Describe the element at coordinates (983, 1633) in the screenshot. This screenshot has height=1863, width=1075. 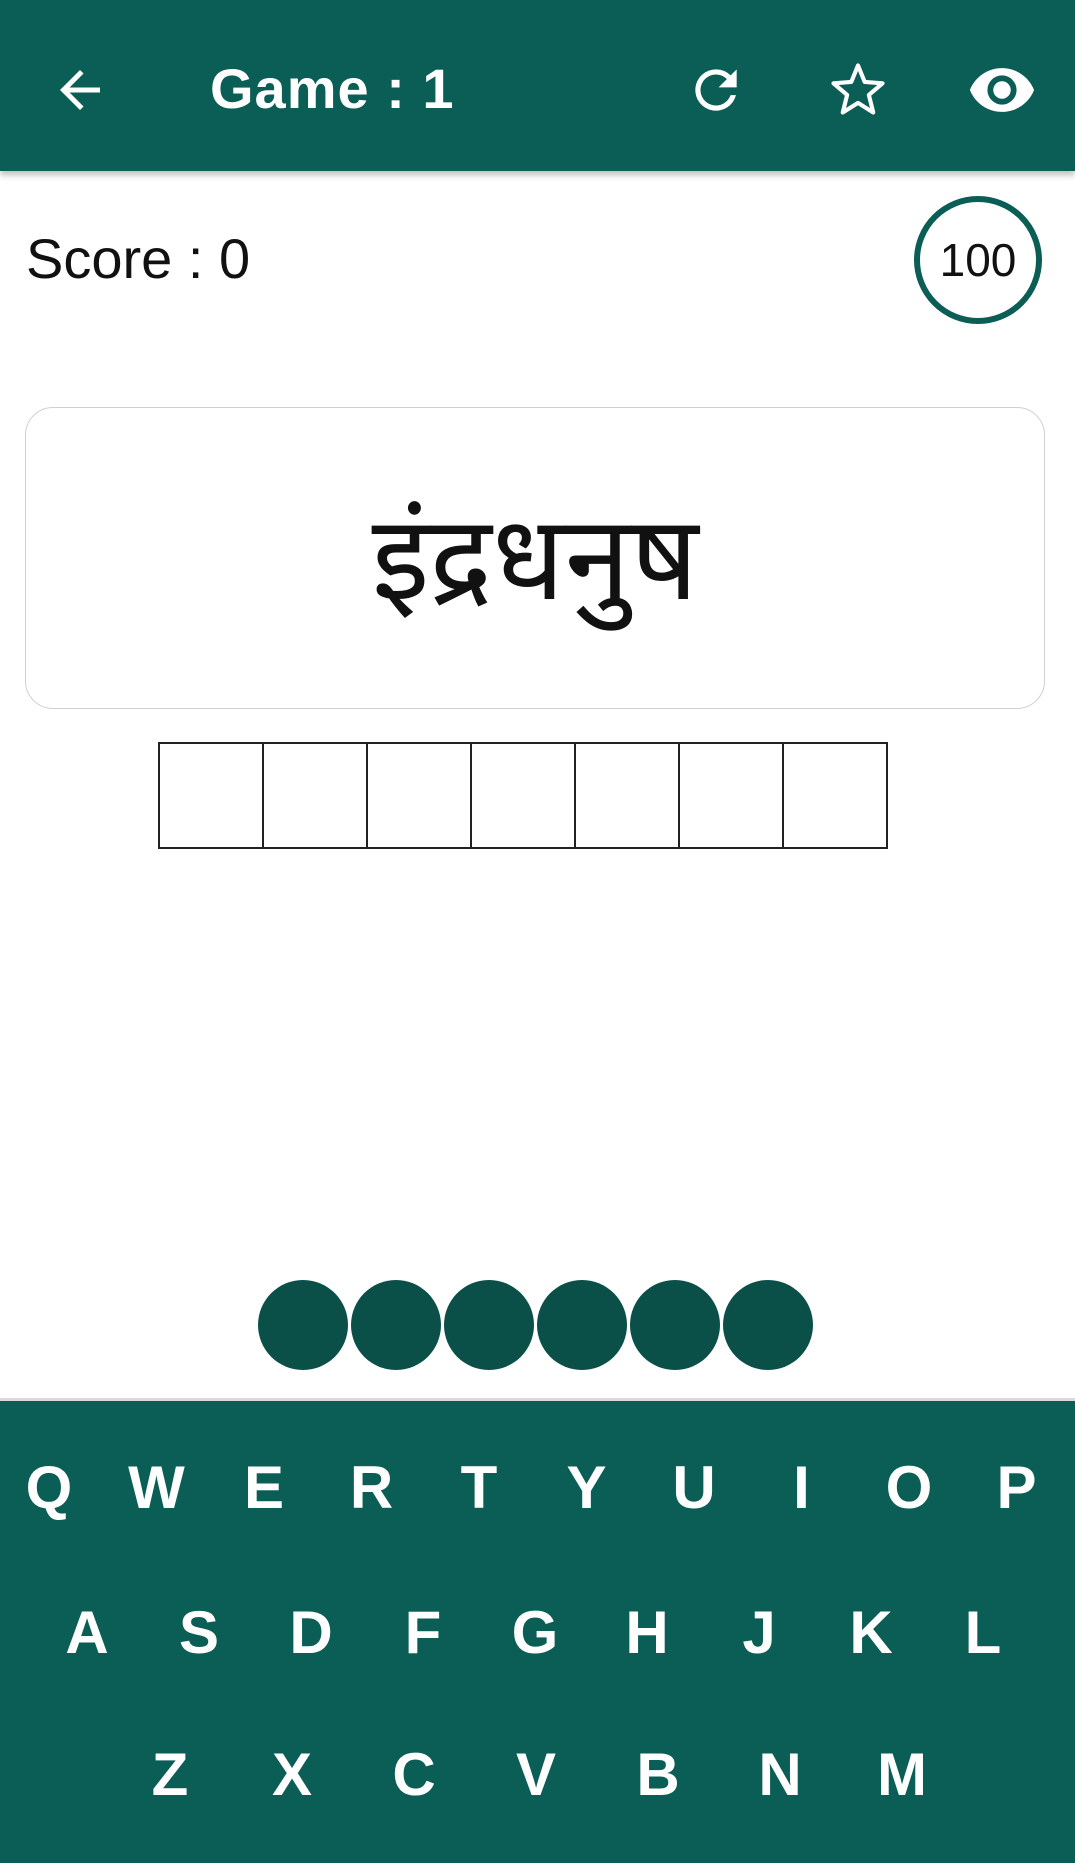
I see `key-l: L` at that location.